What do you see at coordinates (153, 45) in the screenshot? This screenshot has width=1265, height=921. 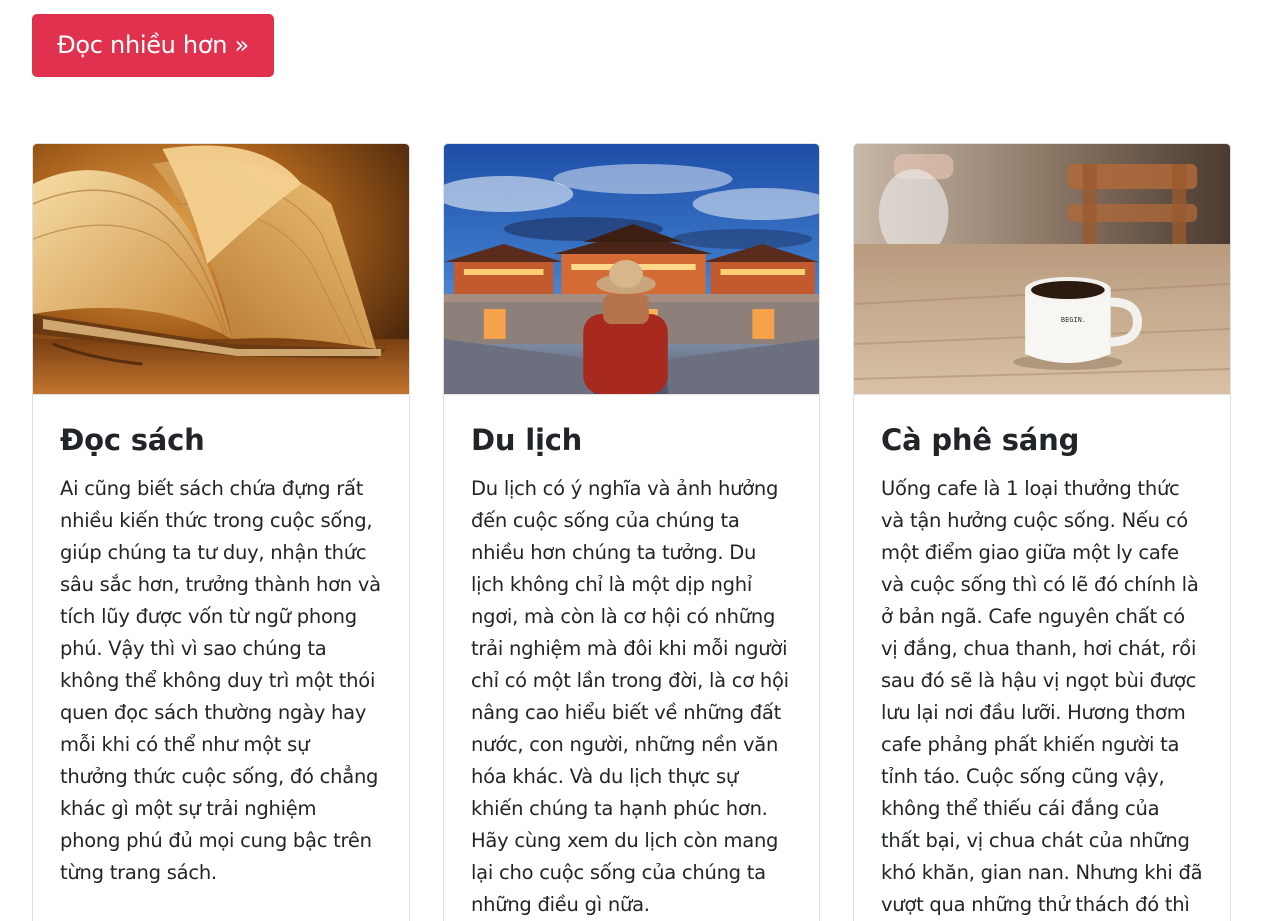 I see `read-more-button: Đọc nhiều hơn »` at bounding box center [153, 45].